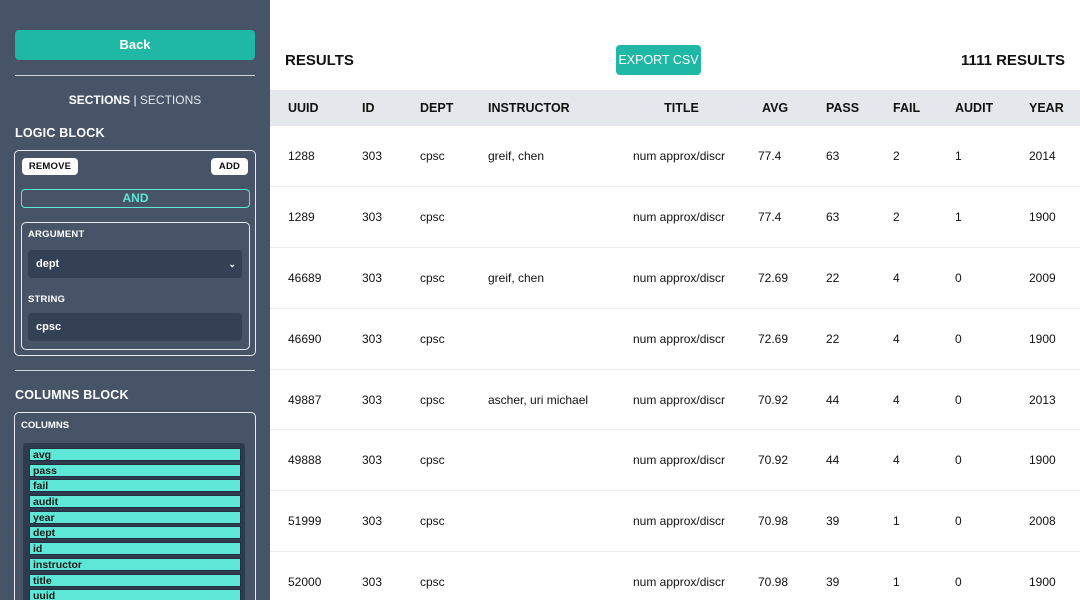  What do you see at coordinates (135, 533) in the screenshot?
I see `column-option: dept` at bounding box center [135, 533].